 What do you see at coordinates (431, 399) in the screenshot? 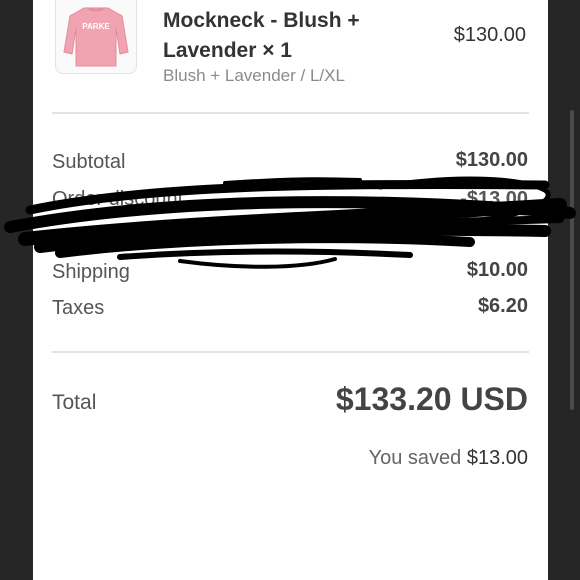
I see `total-value: $133.20 USD` at bounding box center [431, 399].